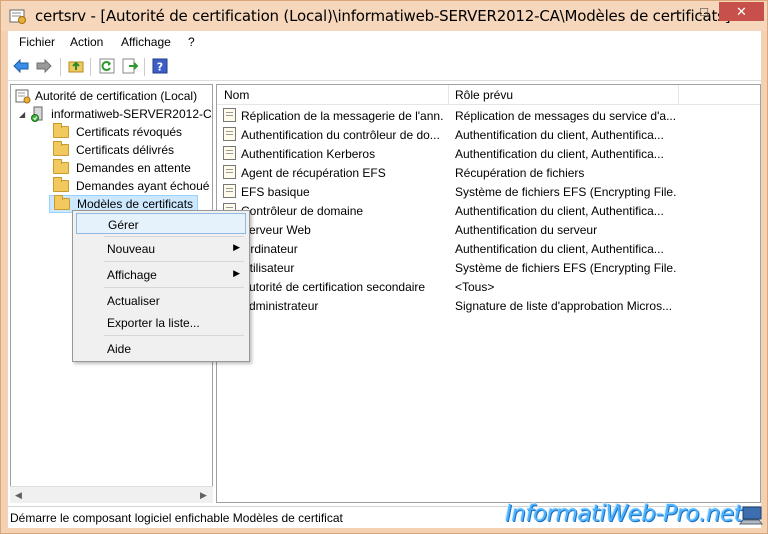  What do you see at coordinates (302, 211) in the screenshot?
I see `template-name: Contrôleur de domaine` at bounding box center [302, 211].